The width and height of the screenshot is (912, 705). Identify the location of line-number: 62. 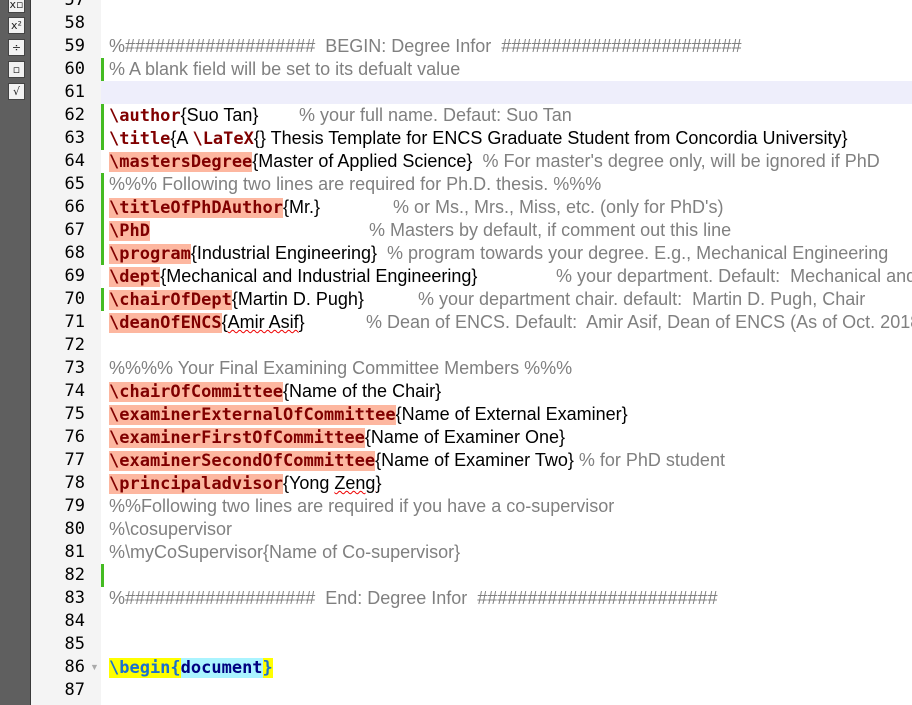
(74, 115).